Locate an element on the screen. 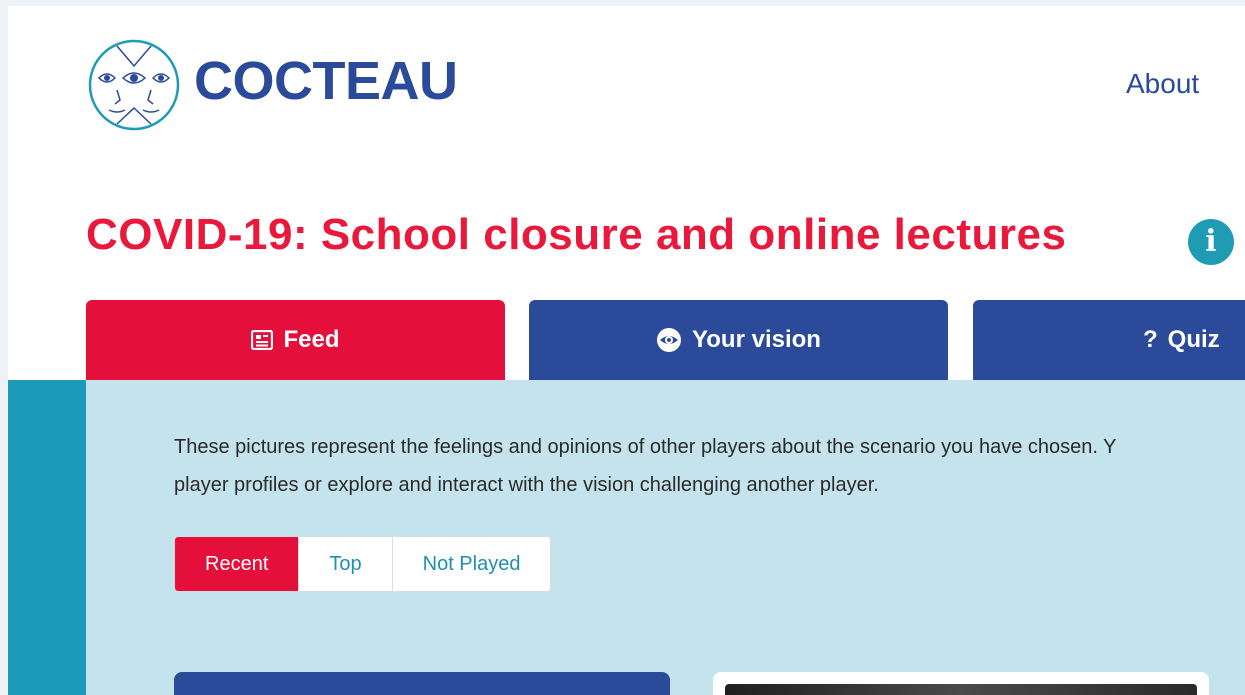  filter-top-button: Top is located at coordinates (346, 564).